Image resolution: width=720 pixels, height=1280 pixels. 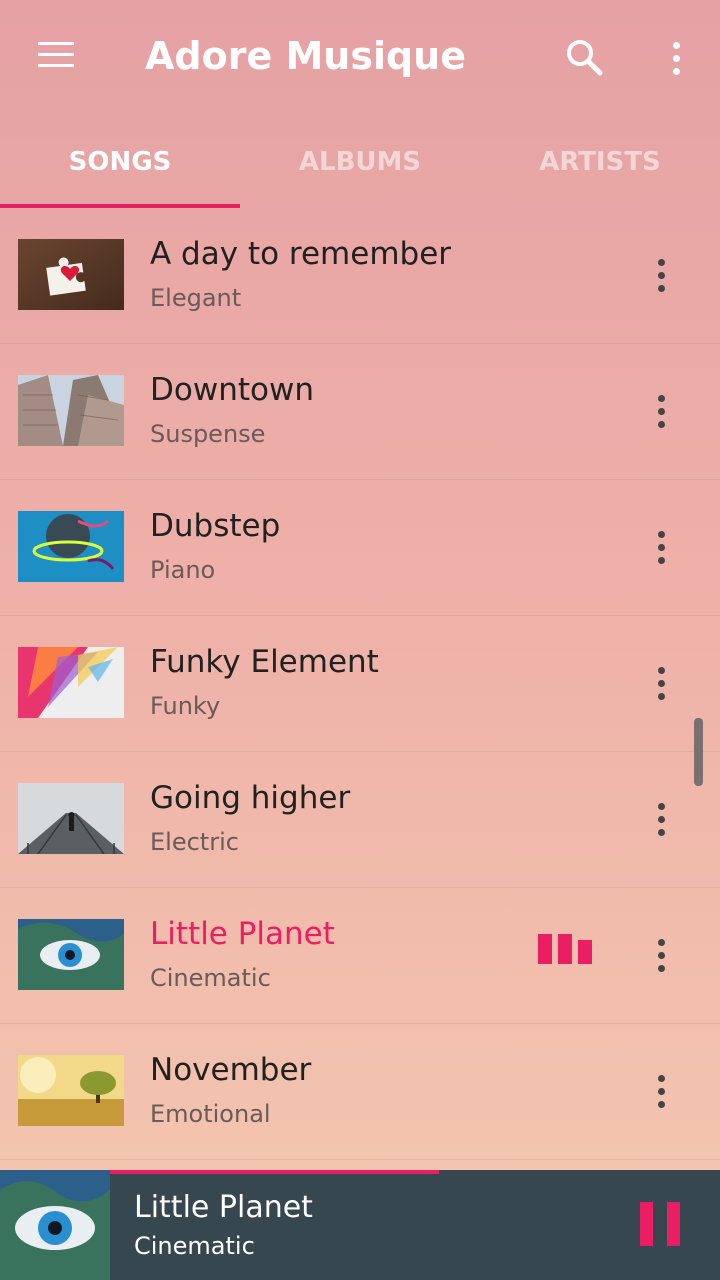 What do you see at coordinates (55, 1225) in the screenshot?
I see `now-playing-album-art` at bounding box center [55, 1225].